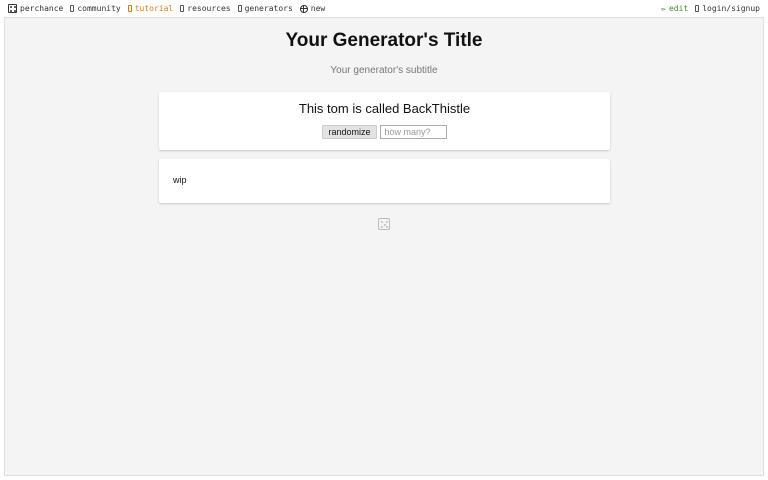  What do you see at coordinates (42, 8) in the screenshot?
I see `nav-perchance-label: perchance` at bounding box center [42, 8].